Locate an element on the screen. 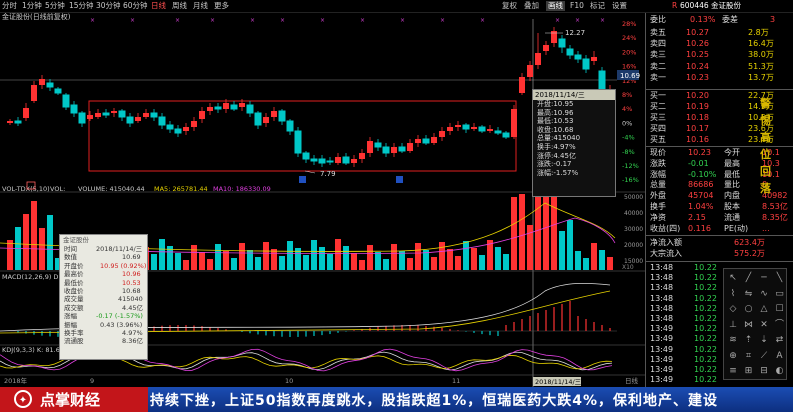 This screenshot has width=793, height=412. period-1min: 1分钟 is located at coordinates (32, 6).